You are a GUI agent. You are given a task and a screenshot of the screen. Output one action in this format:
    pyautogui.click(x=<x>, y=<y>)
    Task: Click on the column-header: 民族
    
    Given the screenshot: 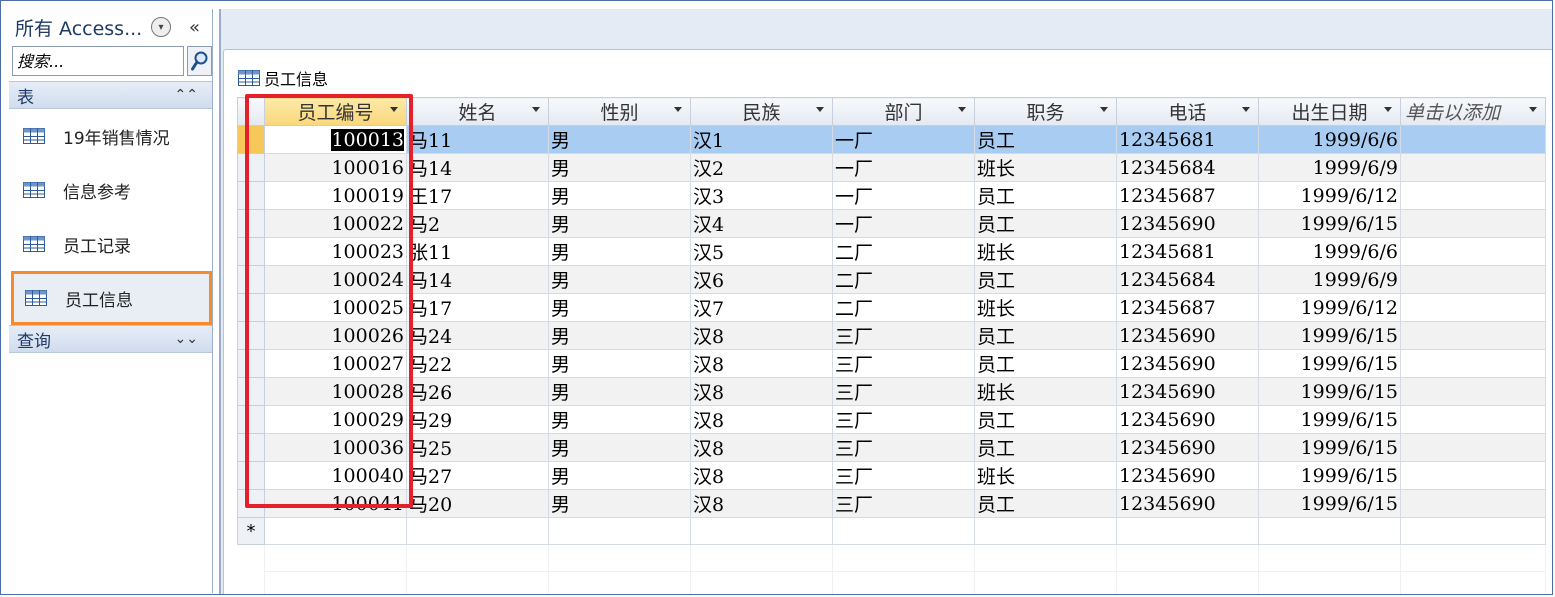 What is the action you would take?
    pyautogui.click(x=761, y=111)
    